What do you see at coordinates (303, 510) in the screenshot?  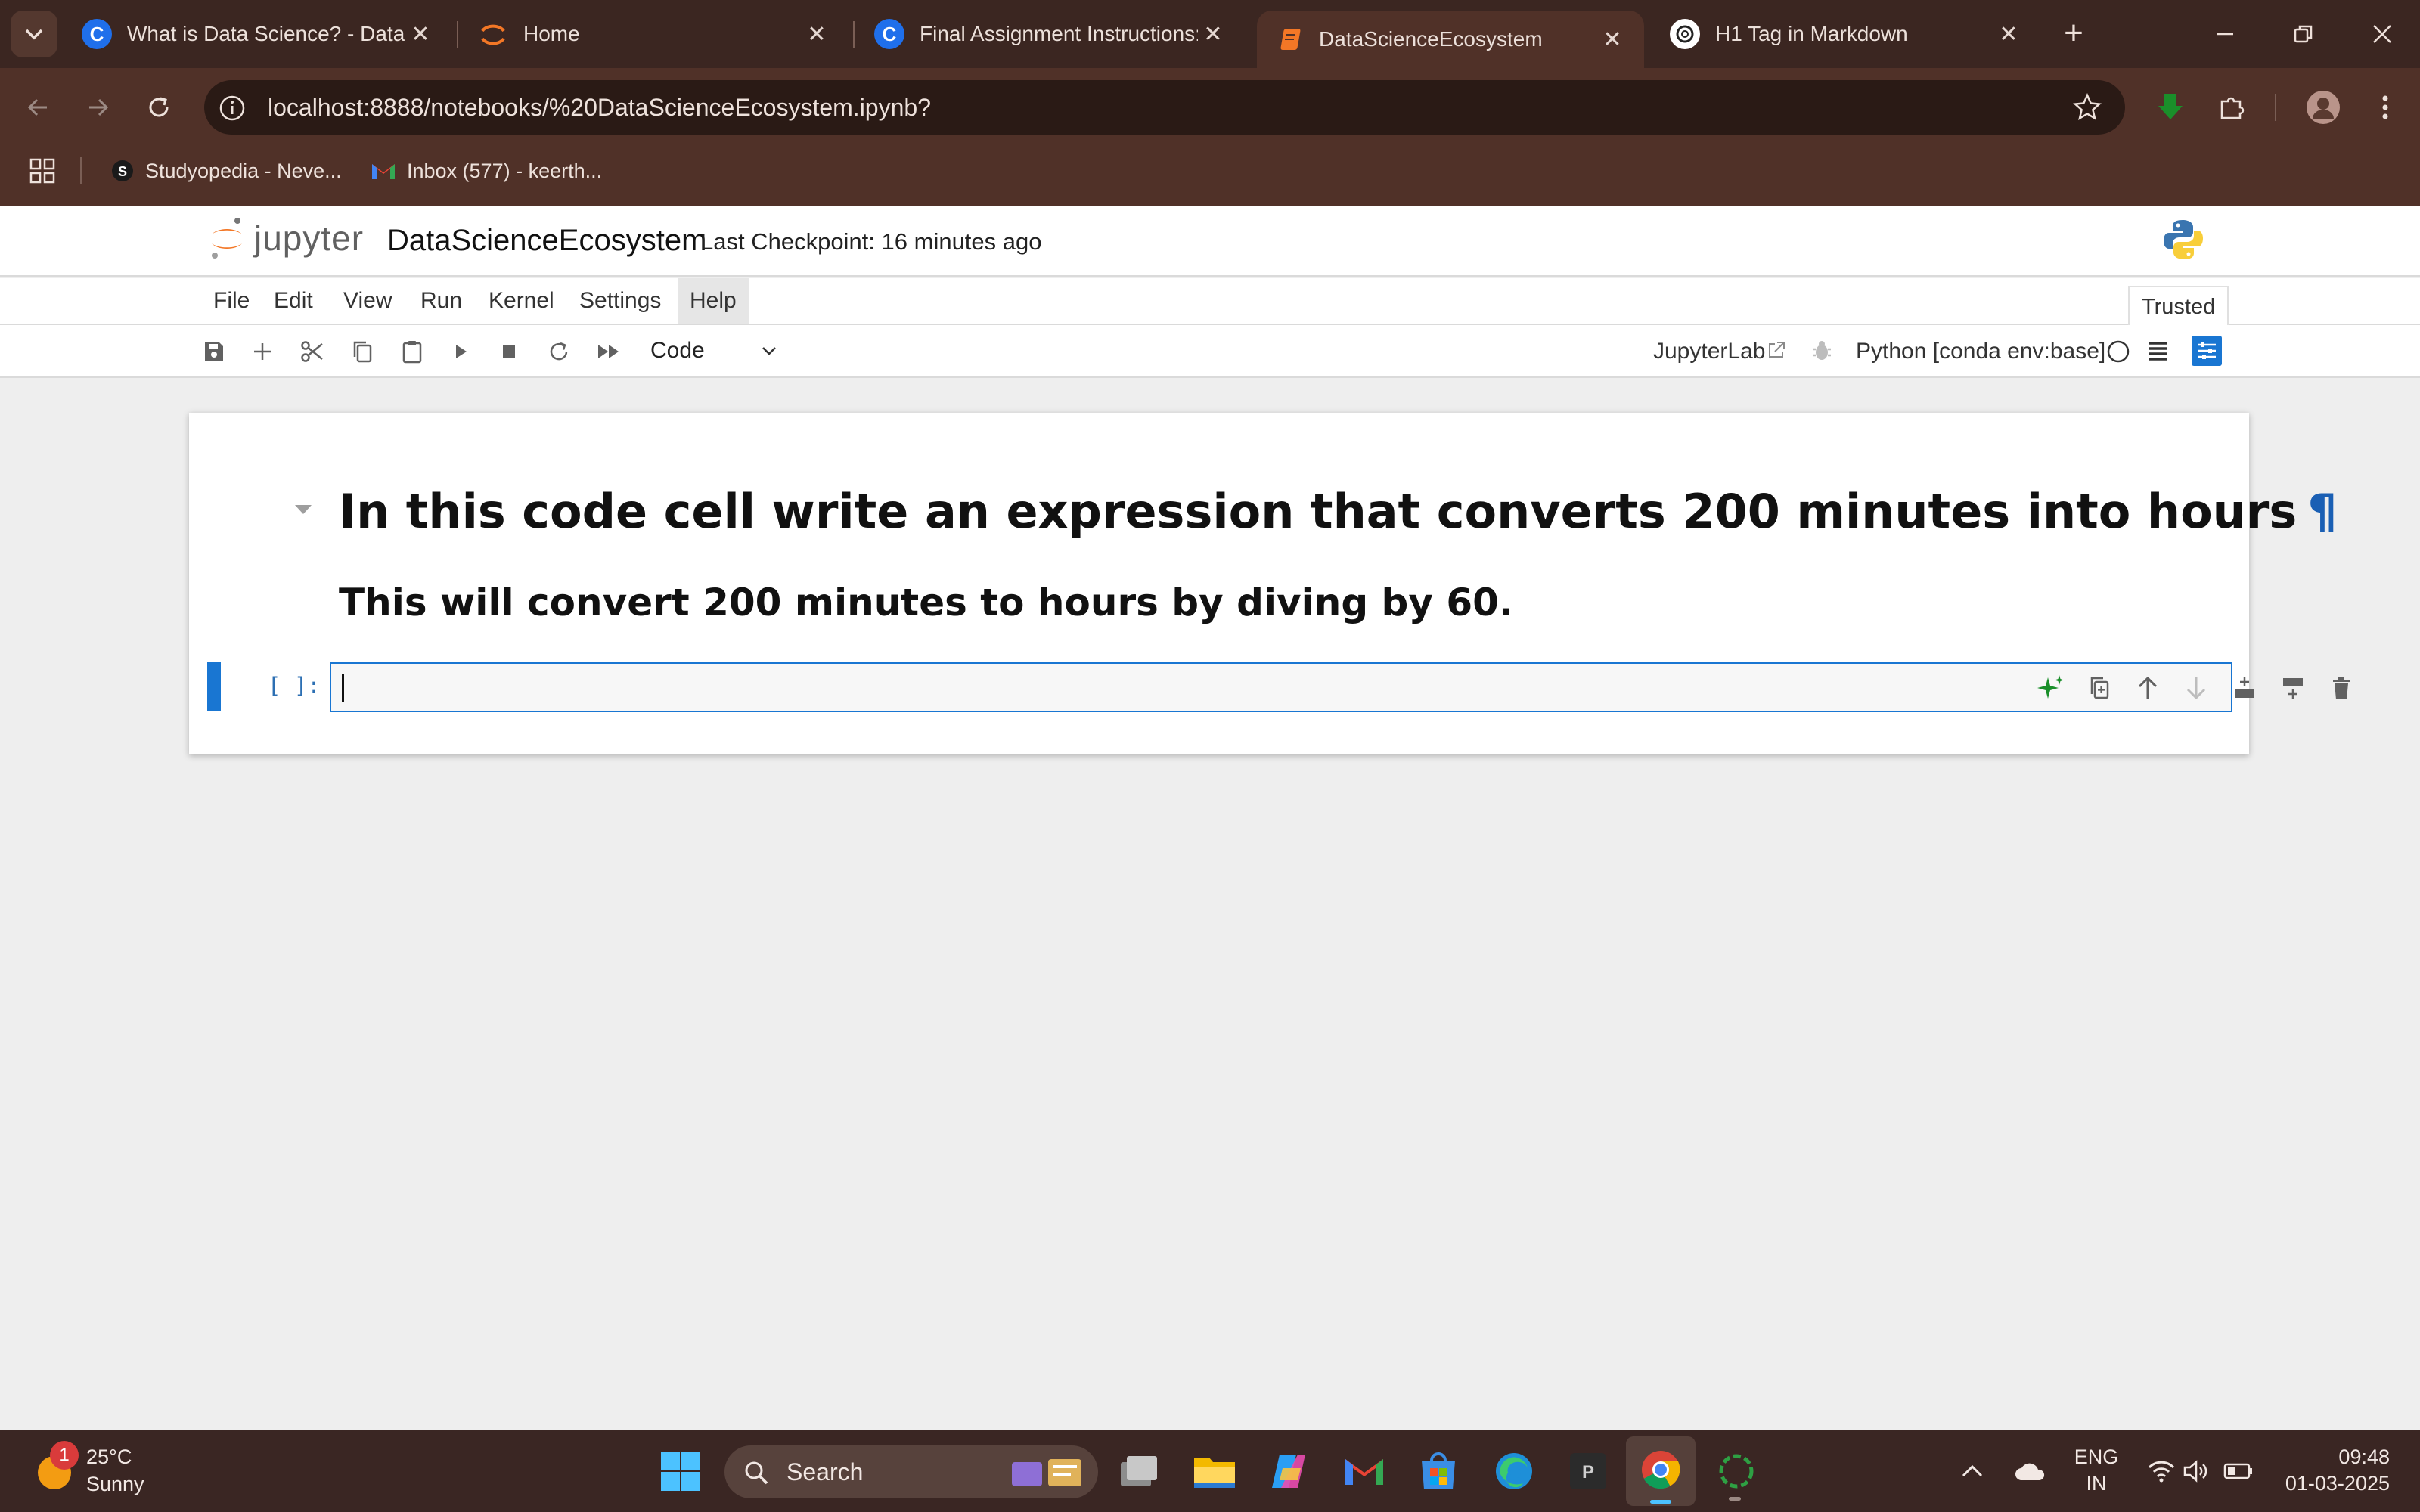 I see `heading-collapse-toggle` at bounding box center [303, 510].